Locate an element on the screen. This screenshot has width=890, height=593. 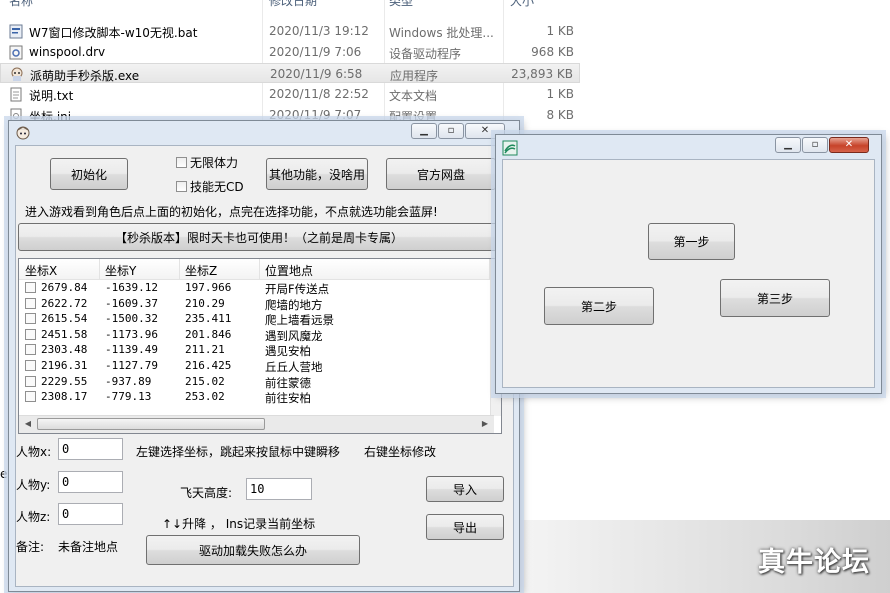
fly-height-field: 10 is located at coordinates (279, 489).